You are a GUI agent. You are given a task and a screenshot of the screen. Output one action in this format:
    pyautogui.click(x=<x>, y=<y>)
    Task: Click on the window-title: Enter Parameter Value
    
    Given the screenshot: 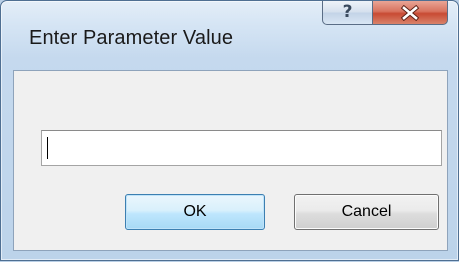 What is the action you would take?
    pyautogui.click(x=131, y=38)
    